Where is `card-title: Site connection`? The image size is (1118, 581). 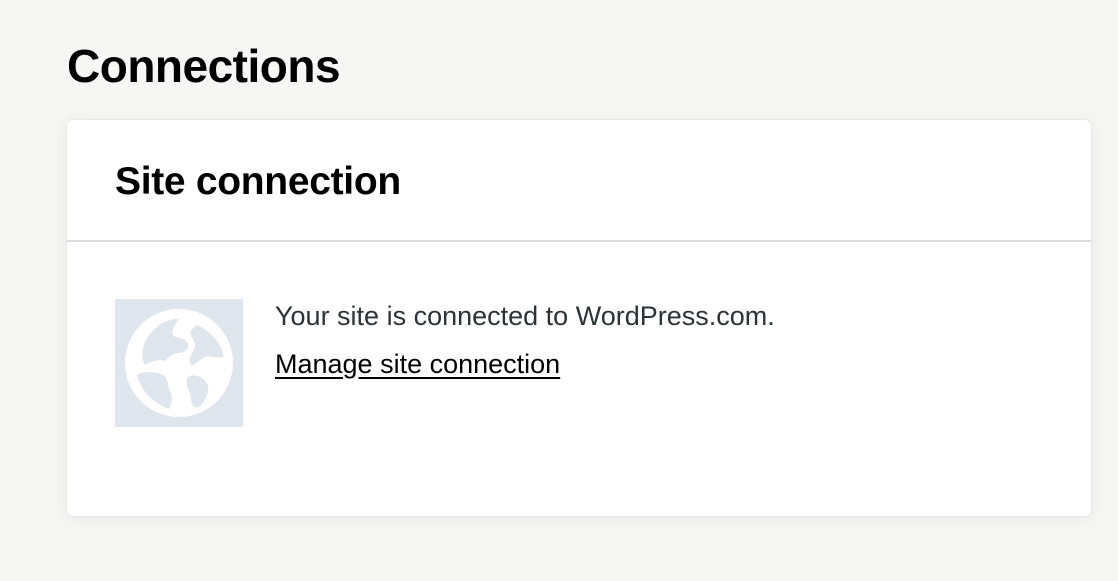
card-title: Site connection is located at coordinates (258, 181).